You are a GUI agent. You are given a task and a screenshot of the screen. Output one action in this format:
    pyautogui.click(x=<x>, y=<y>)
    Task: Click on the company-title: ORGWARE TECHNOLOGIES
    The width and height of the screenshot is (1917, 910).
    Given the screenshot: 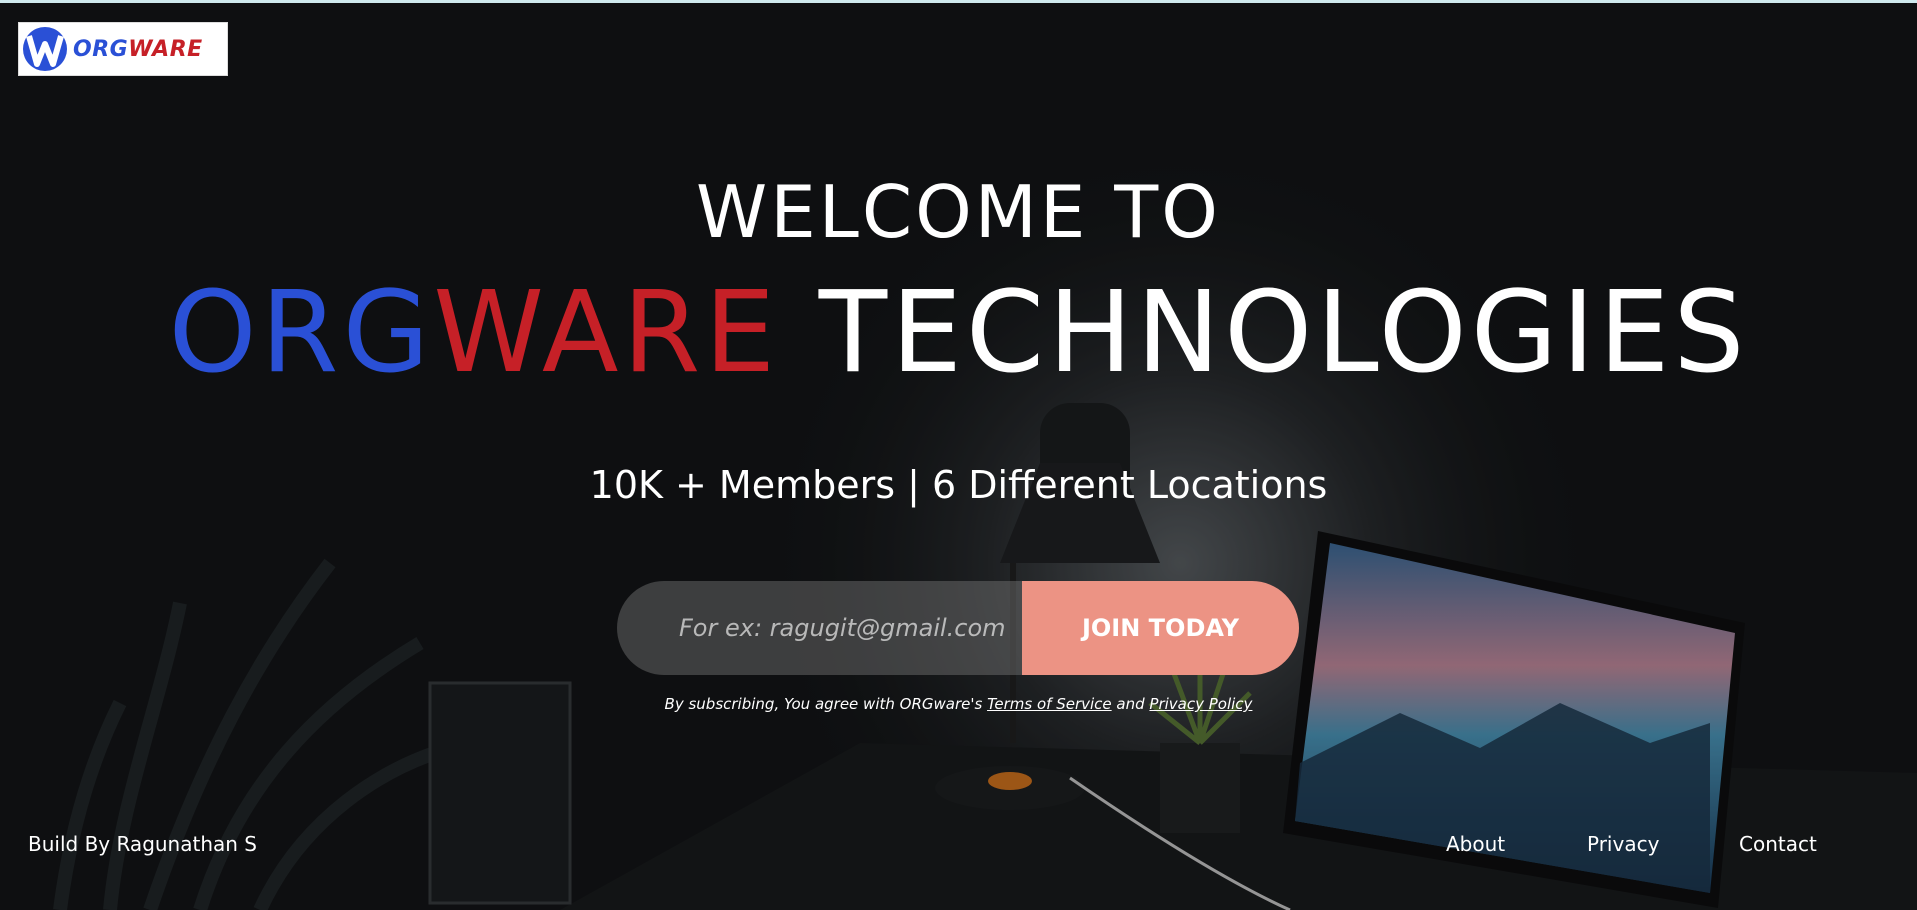 What is the action you would take?
    pyautogui.click(x=958, y=333)
    